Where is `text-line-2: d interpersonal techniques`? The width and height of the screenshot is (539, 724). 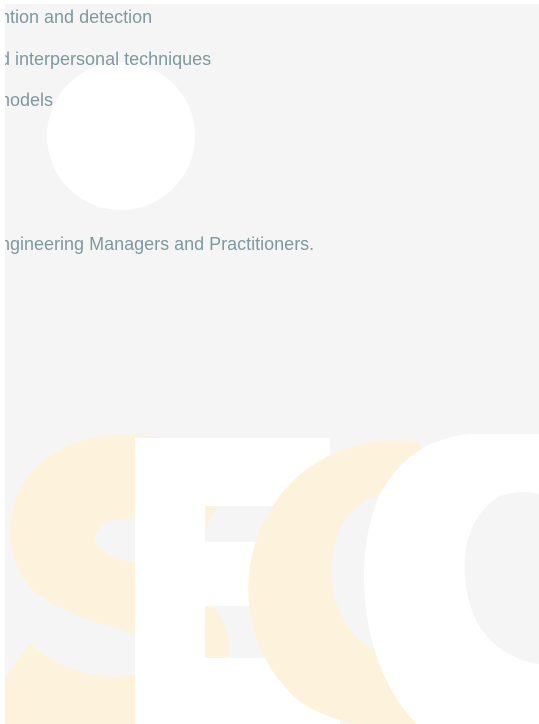 text-line-2: d interpersonal techniques is located at coordinates (106, 59).